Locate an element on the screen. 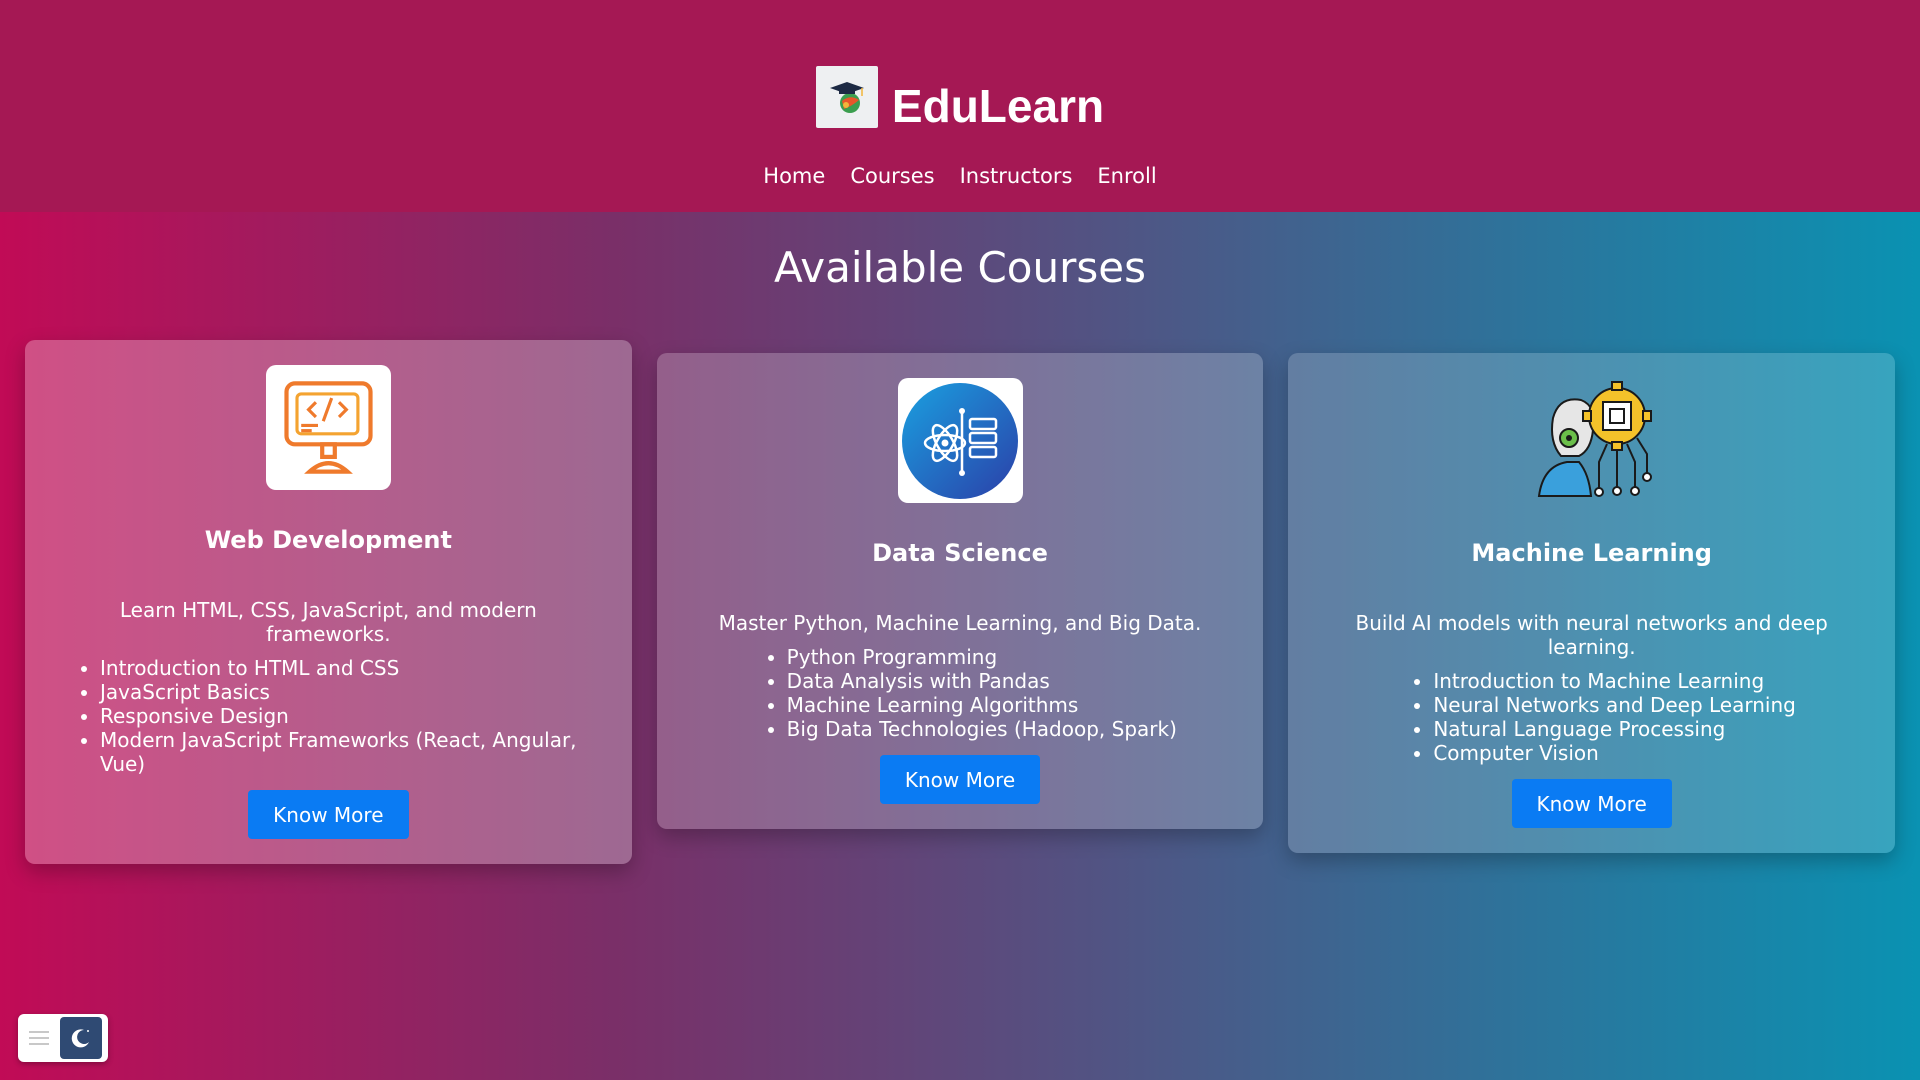  course-title: Data Science is located at coordinates (960, 553).